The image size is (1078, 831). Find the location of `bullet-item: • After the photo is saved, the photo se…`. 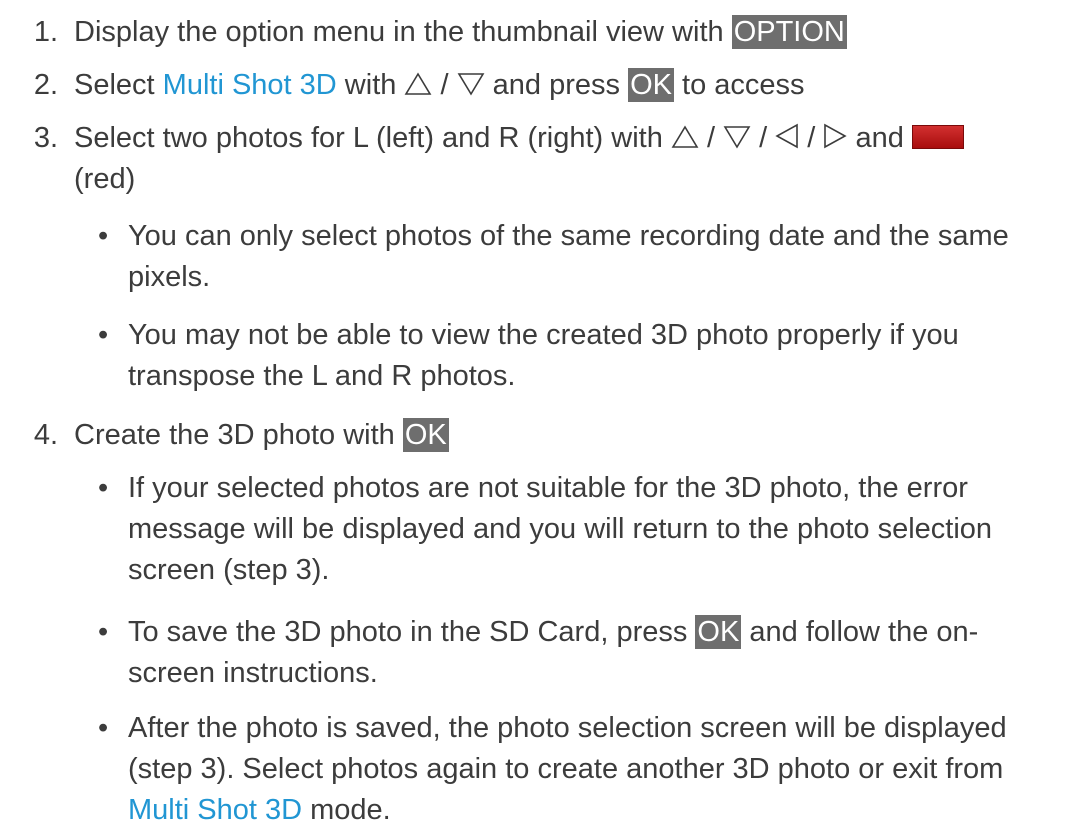

bullet-item: • After the photo is saved, the photo se… is located at coordinates (578, 769).